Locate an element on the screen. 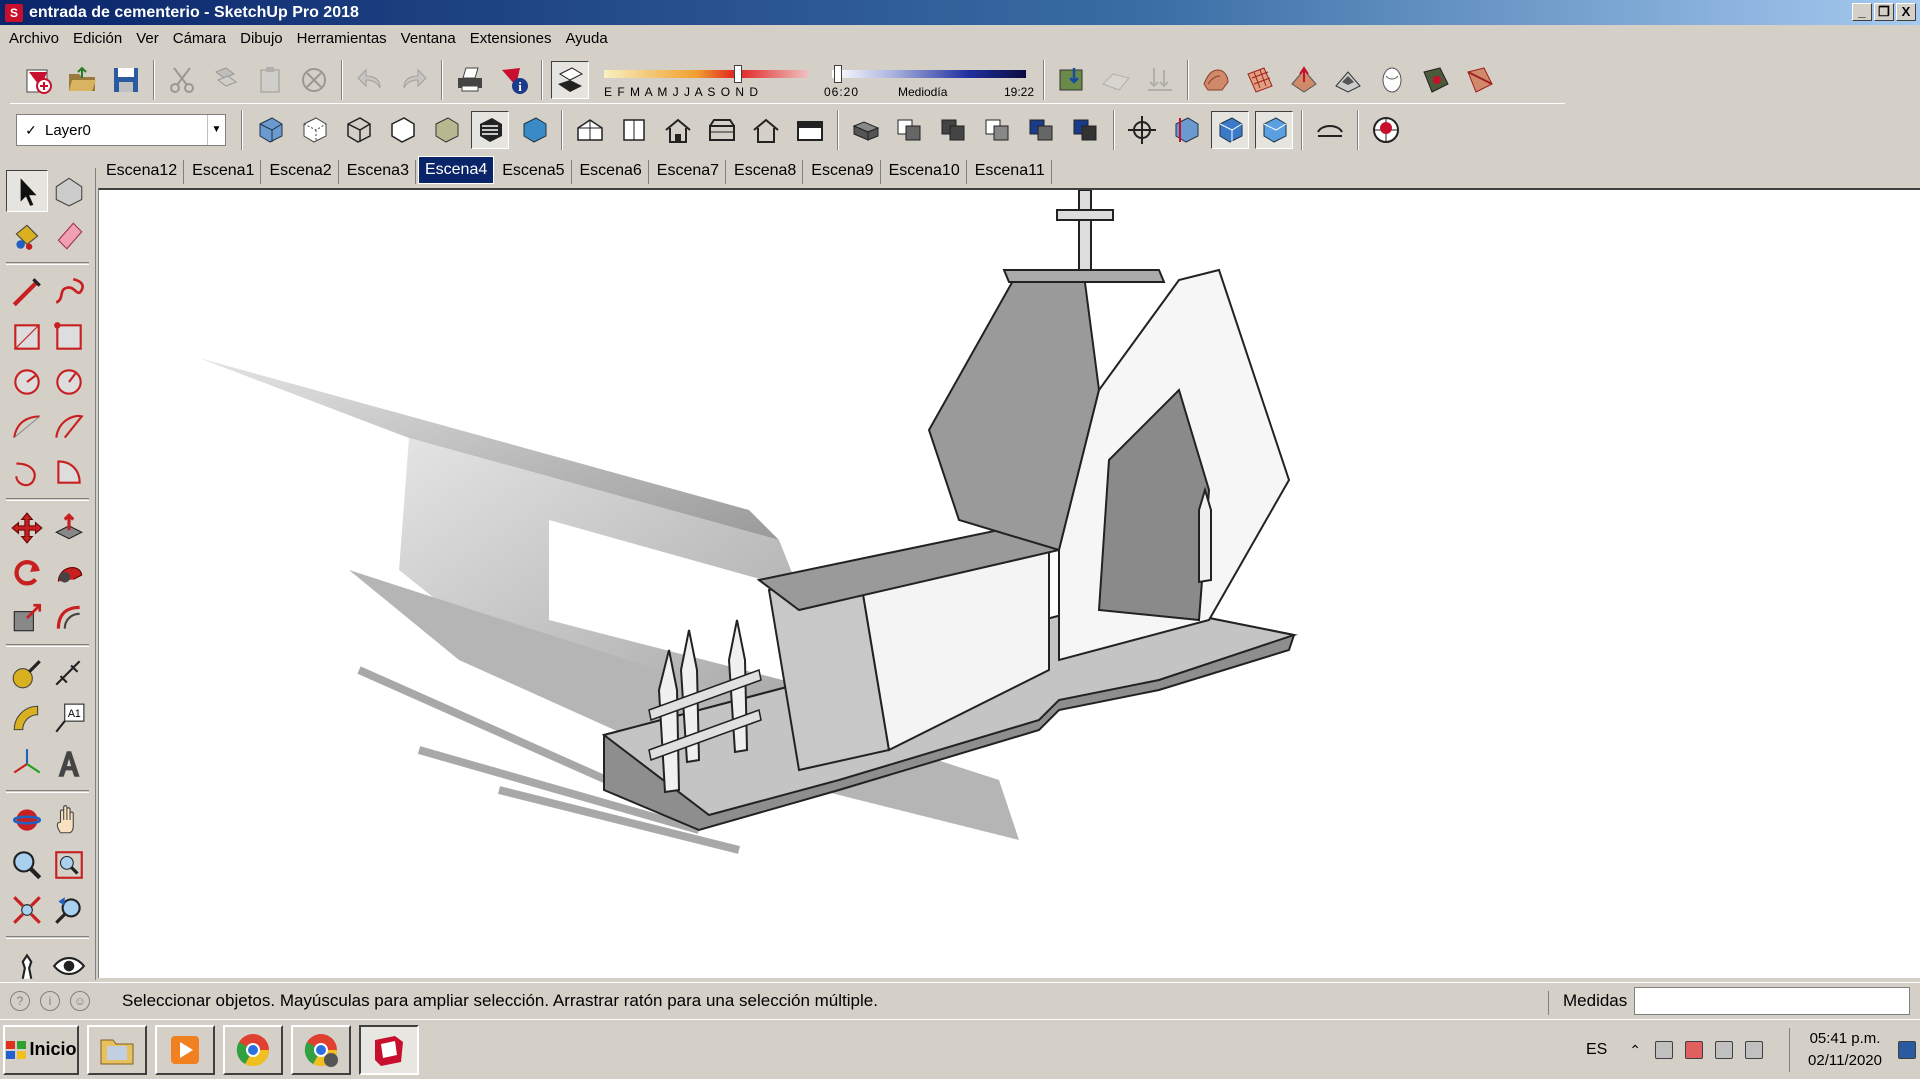  smoove-icon is located at coordinates (1304, 80).